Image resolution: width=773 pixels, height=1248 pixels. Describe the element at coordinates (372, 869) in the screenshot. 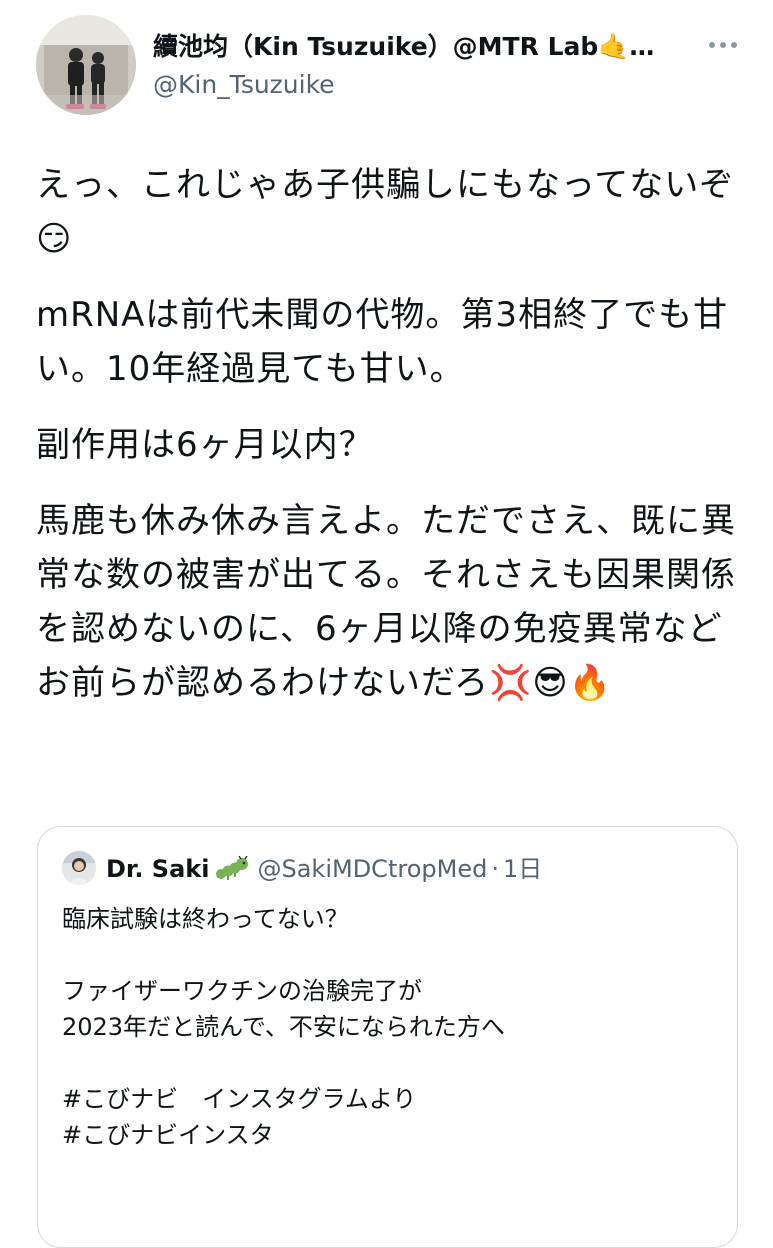

I see `quoted-author-handle: @SakiMDCtropMed` at that location.